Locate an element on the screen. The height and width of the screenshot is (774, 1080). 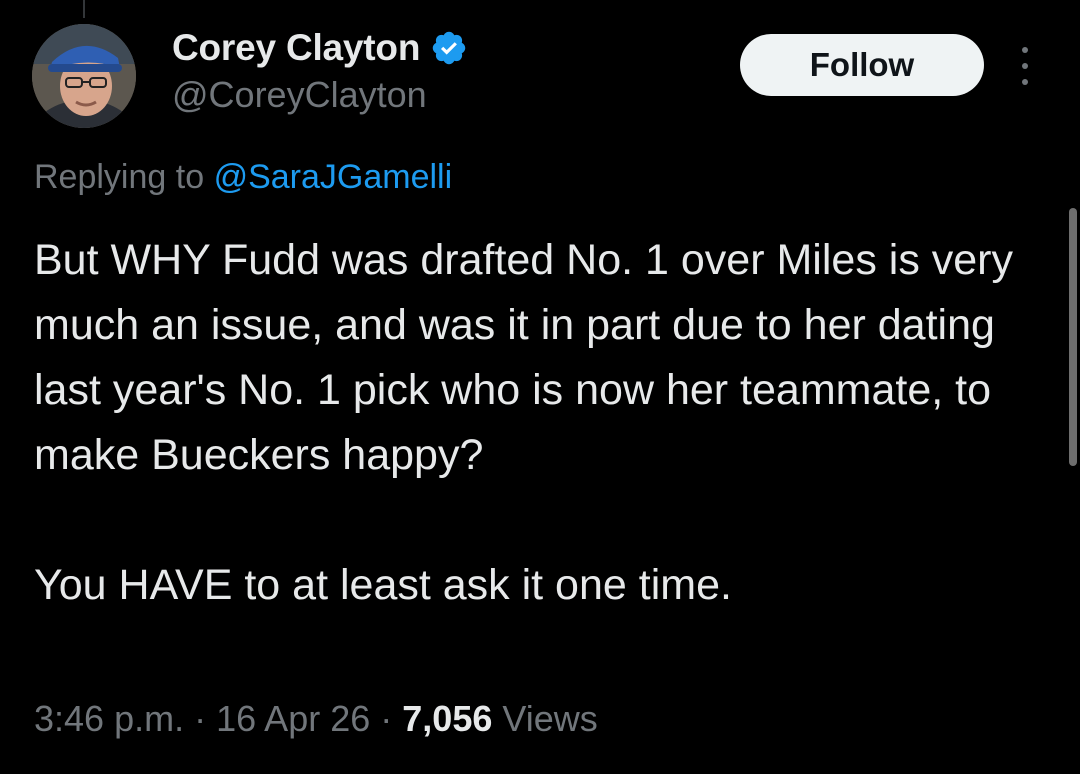
author-handle: @CoreyClayton is located at coordinates (299, 95).